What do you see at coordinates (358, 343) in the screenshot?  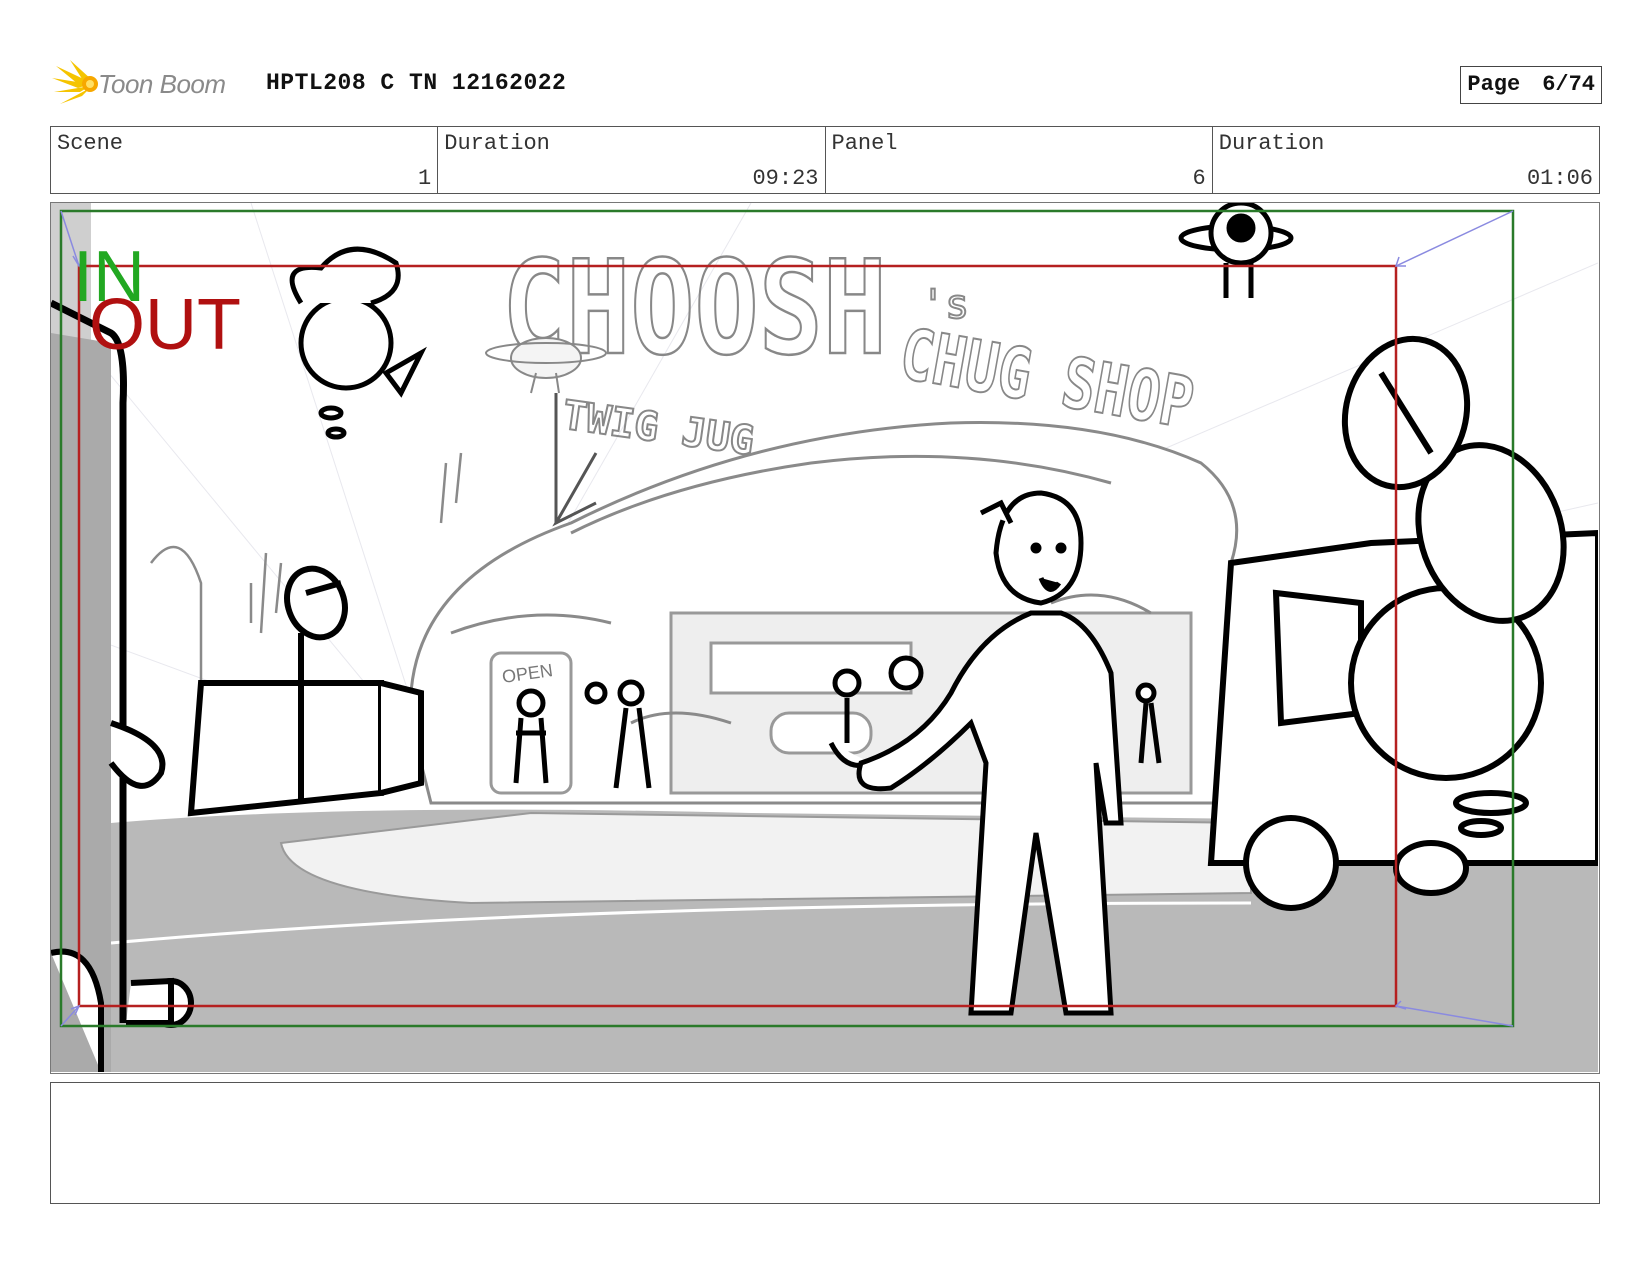 I see `flying-alien-left` at bounding box center [358, 343].